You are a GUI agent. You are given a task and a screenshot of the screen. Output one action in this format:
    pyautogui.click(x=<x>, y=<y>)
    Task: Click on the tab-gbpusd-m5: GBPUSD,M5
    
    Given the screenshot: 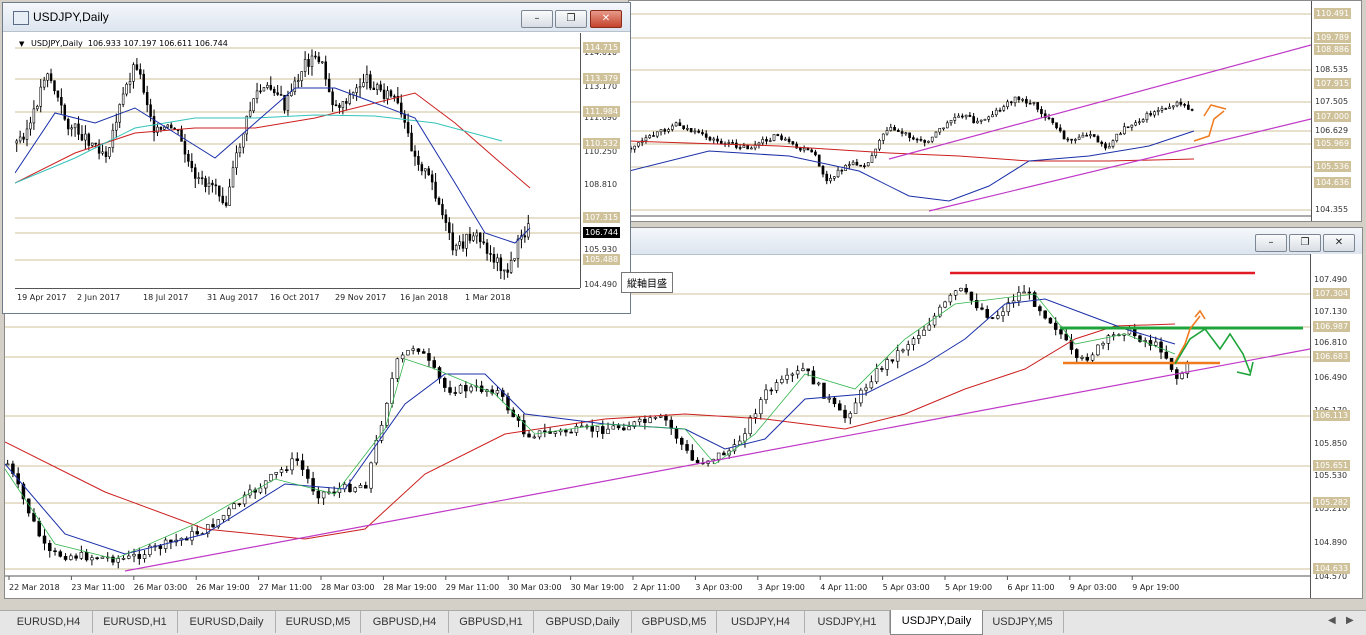 What is the action you would take?
    pyautogui.click(x=674, y=622)
    